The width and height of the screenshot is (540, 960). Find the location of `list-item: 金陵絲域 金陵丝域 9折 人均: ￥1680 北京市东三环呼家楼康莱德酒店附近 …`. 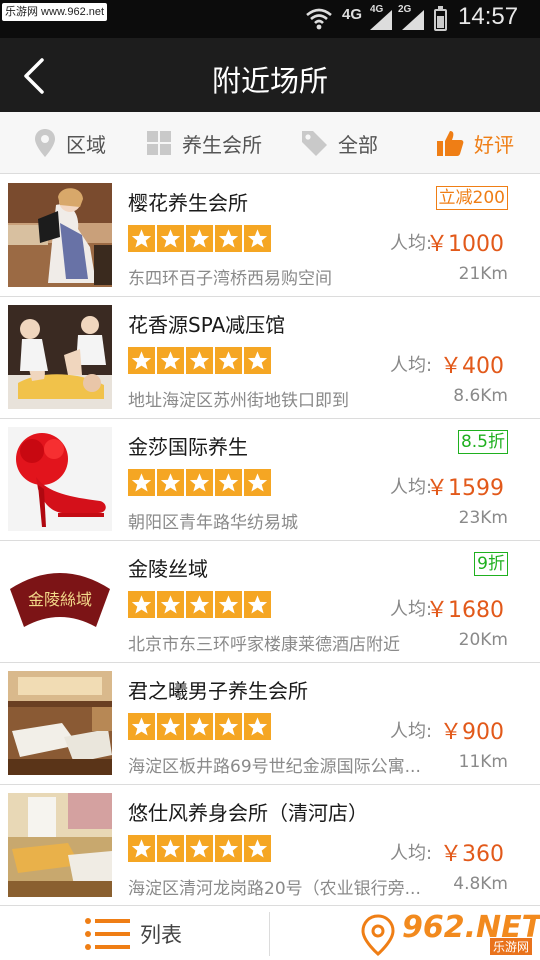

list-item: 金陵絲域 金陵丝域 9折 人均: ￥1680 北京市东三环呼家楼康莱德酒店附近 … is located at coordinates (270, 602).